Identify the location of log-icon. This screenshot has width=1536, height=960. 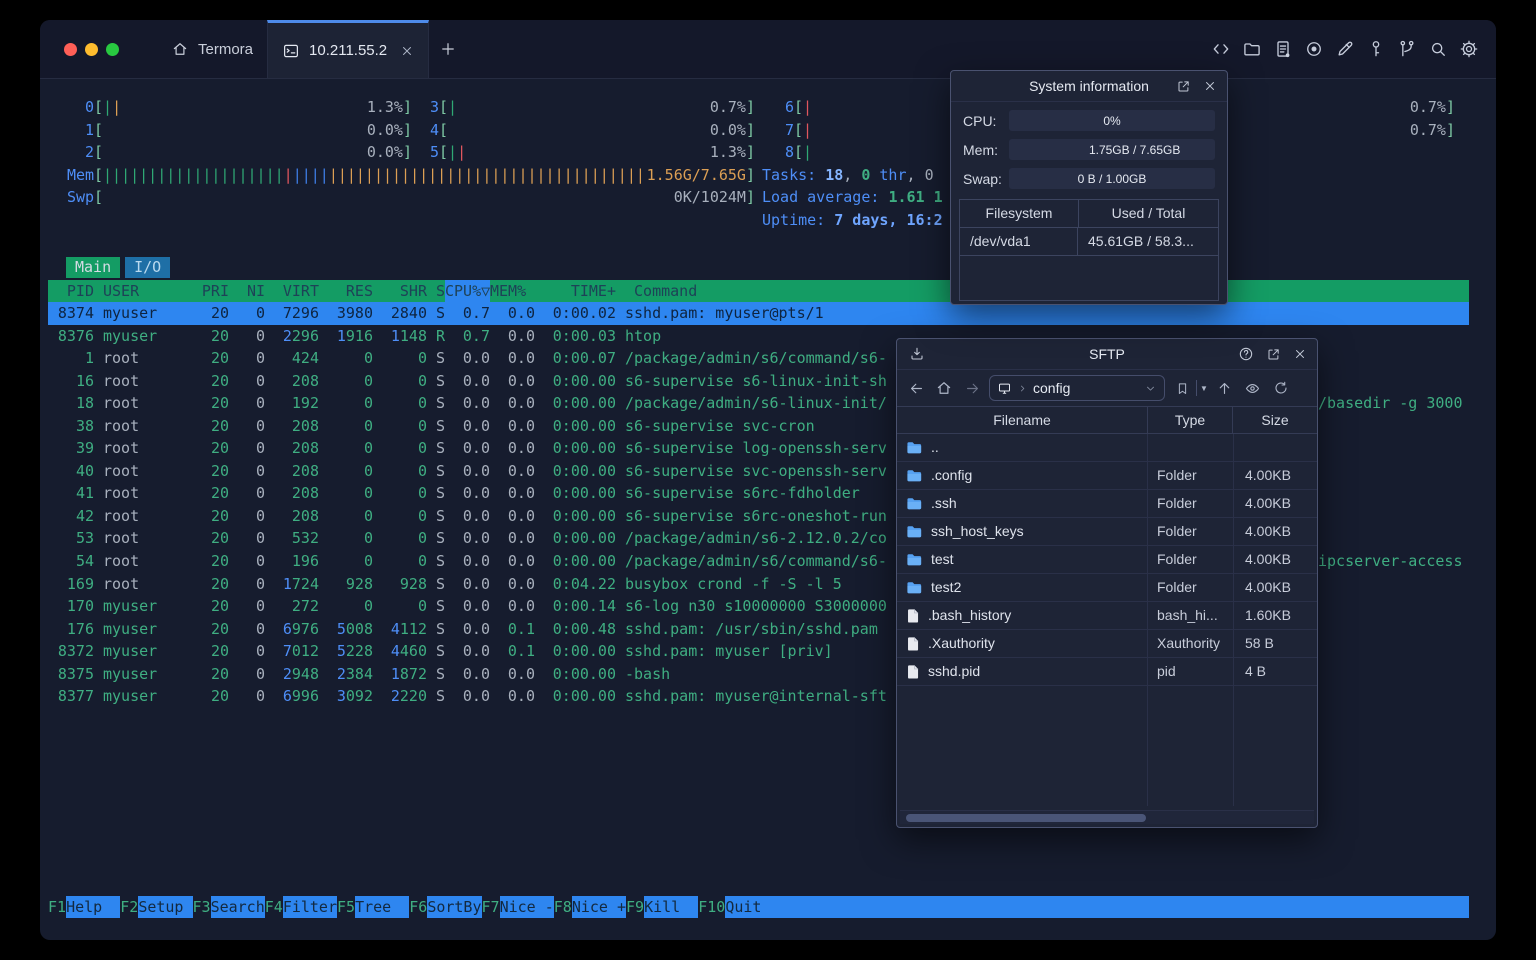
(1283, 49).